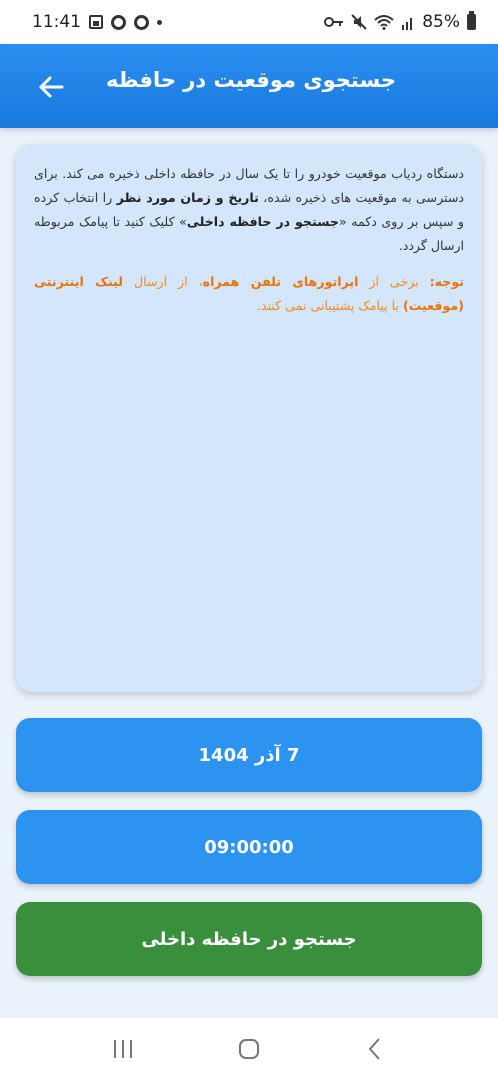 This screenshot has width=498, height=1080. I want to click on info-text-2: تاریخ و زمان مورد نظر, so click(187, 197).